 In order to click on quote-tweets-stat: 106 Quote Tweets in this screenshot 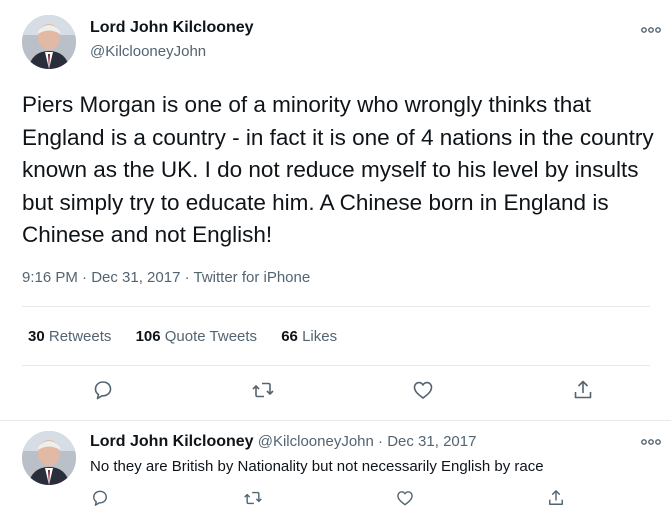, I will do `click(196, 336)`.